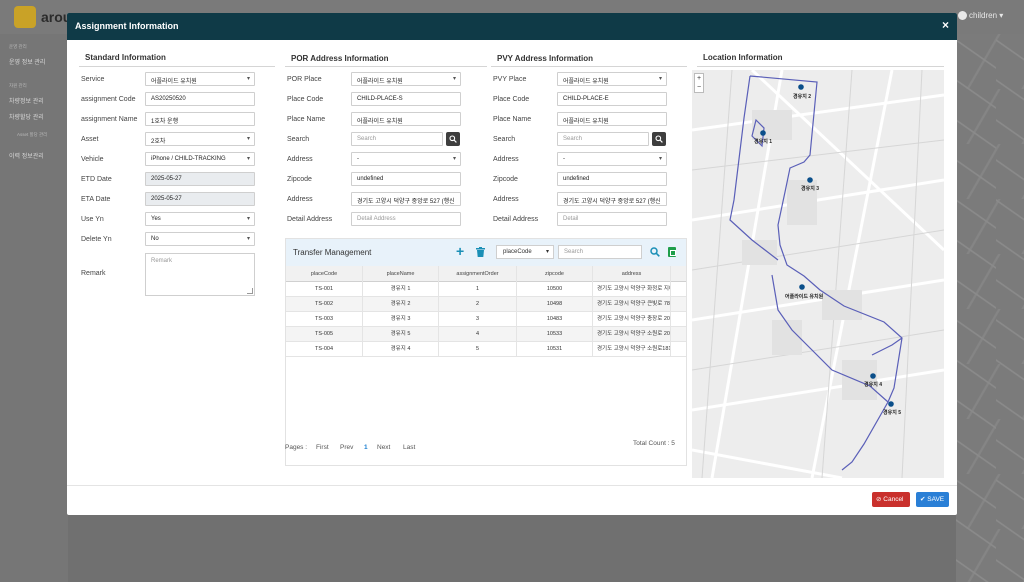 This screenshot has width=1024, height=582. Describe the element at coordinates (406, 179) in the screenshot. I see `por-zipcode-input: undefined` at that location.